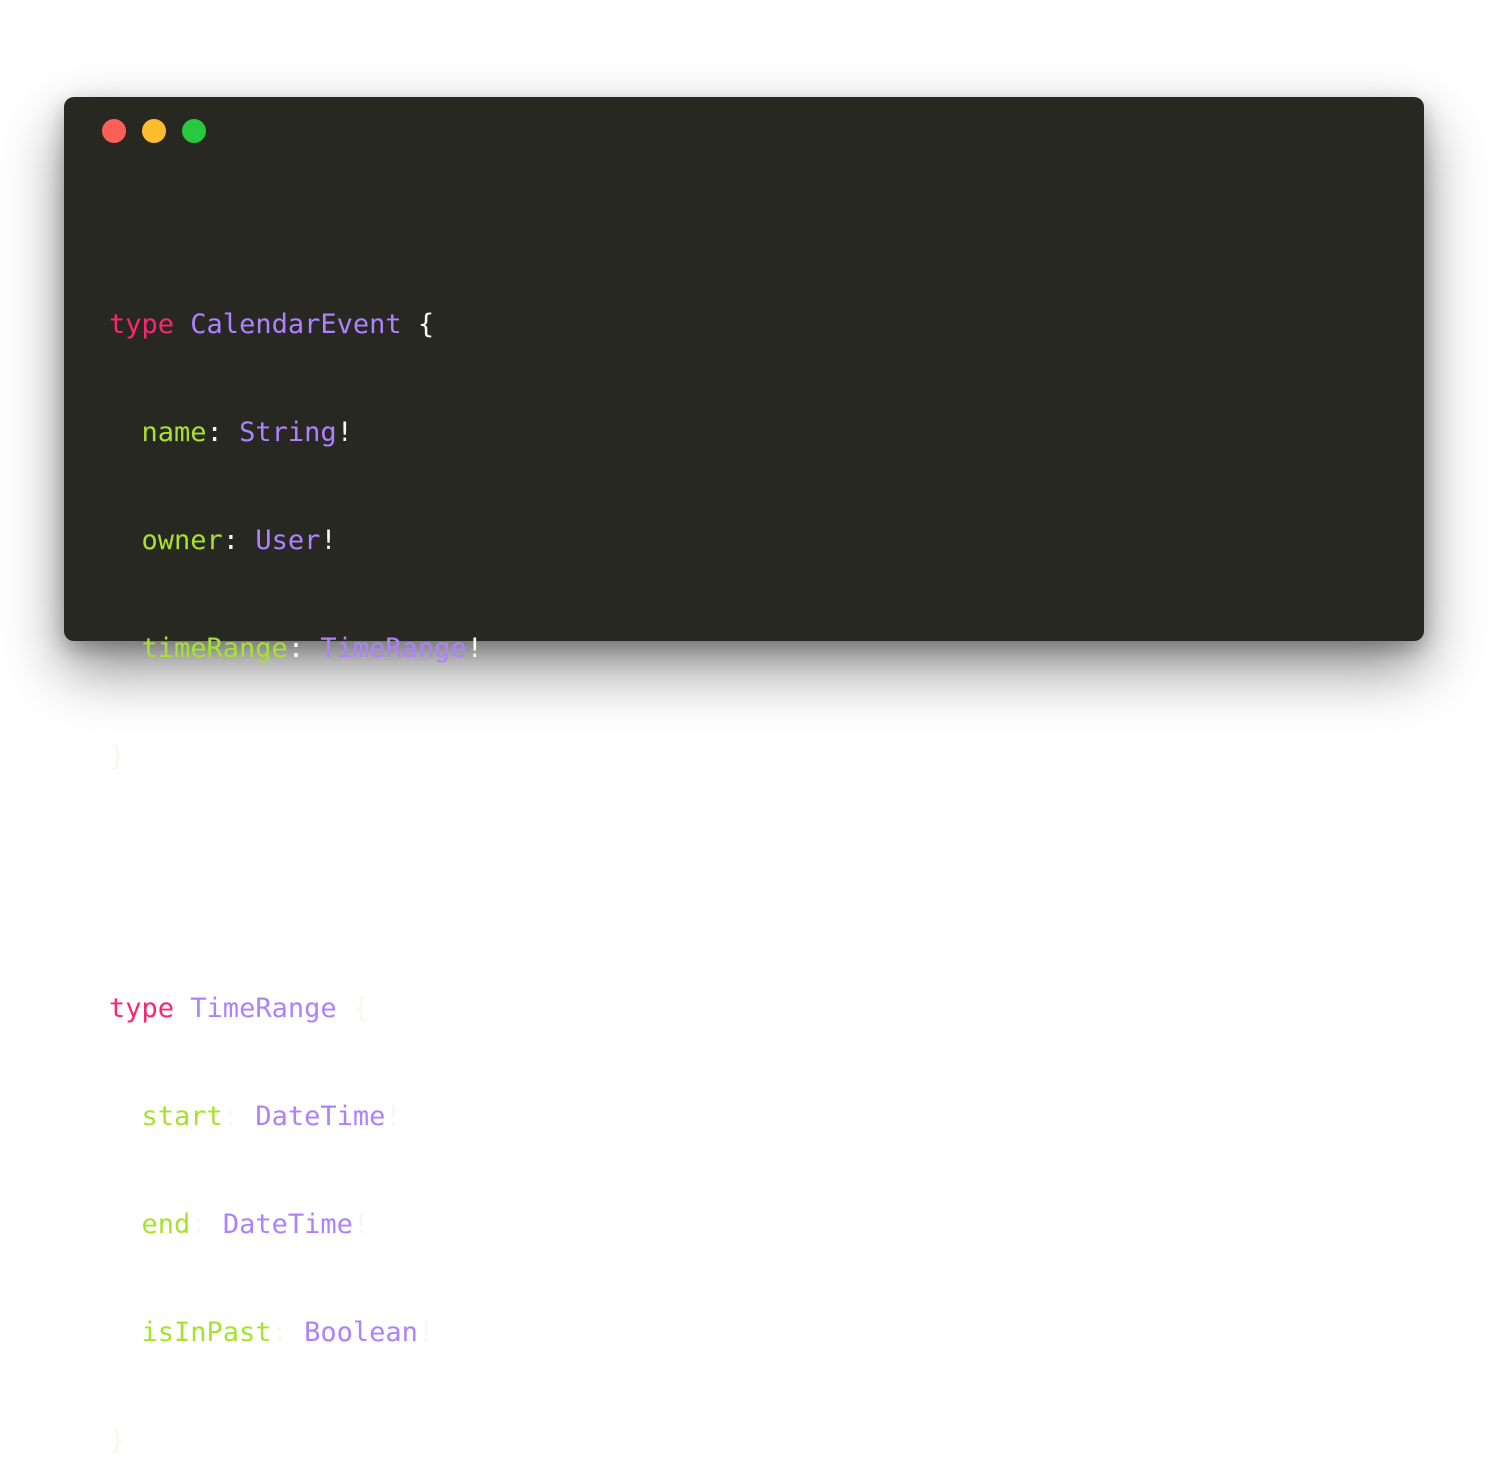  Describe the element at coordinates (182, 540) in the screenshot. I see `field-name: owner` at that location.